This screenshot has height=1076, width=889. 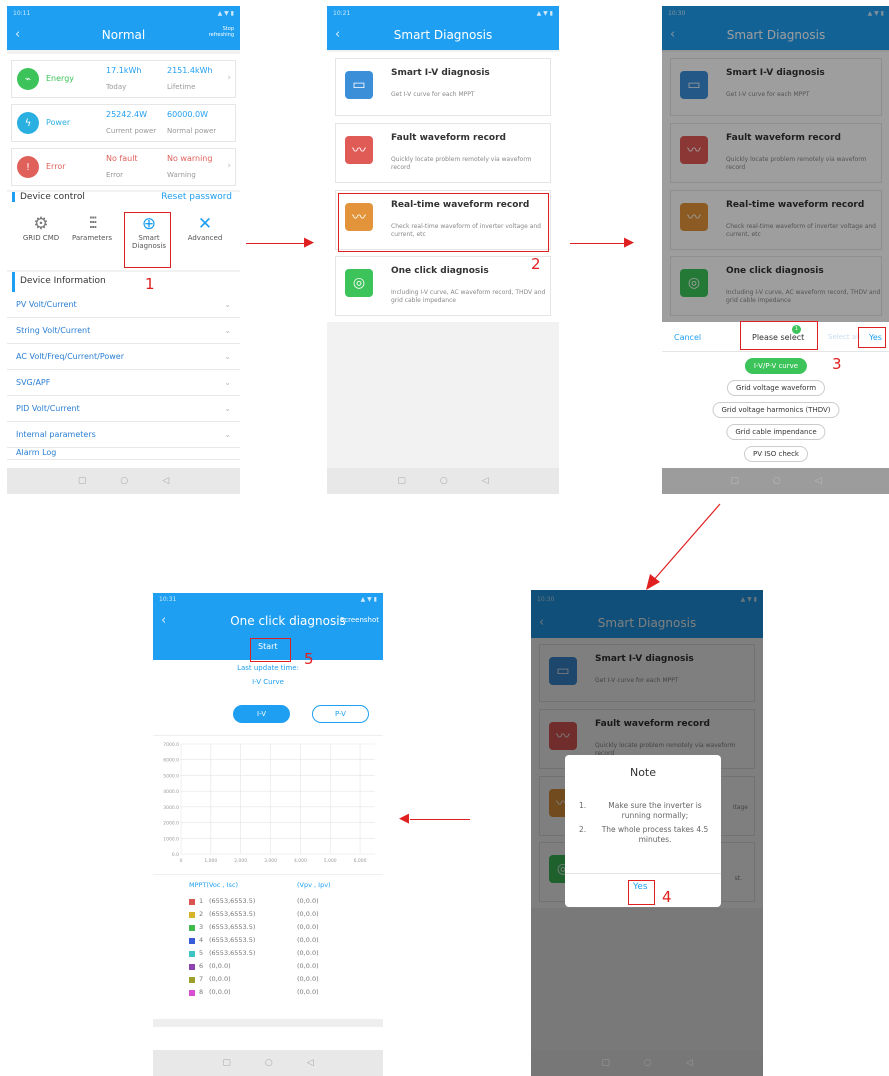 I want to click on grid-cmd-label: GRID CMD, so click(x=41, y=238).